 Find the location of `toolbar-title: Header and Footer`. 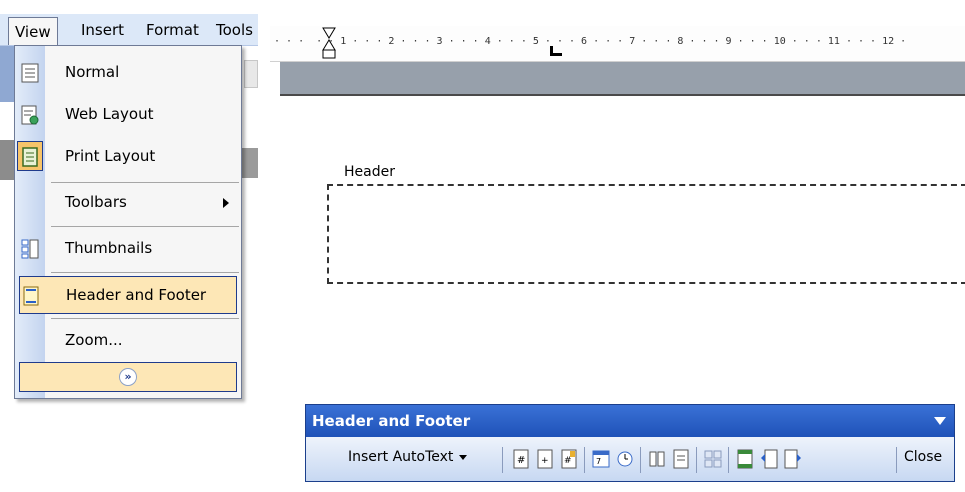

toolbar-title: Header and Footer is located at coordinates (391, 421).